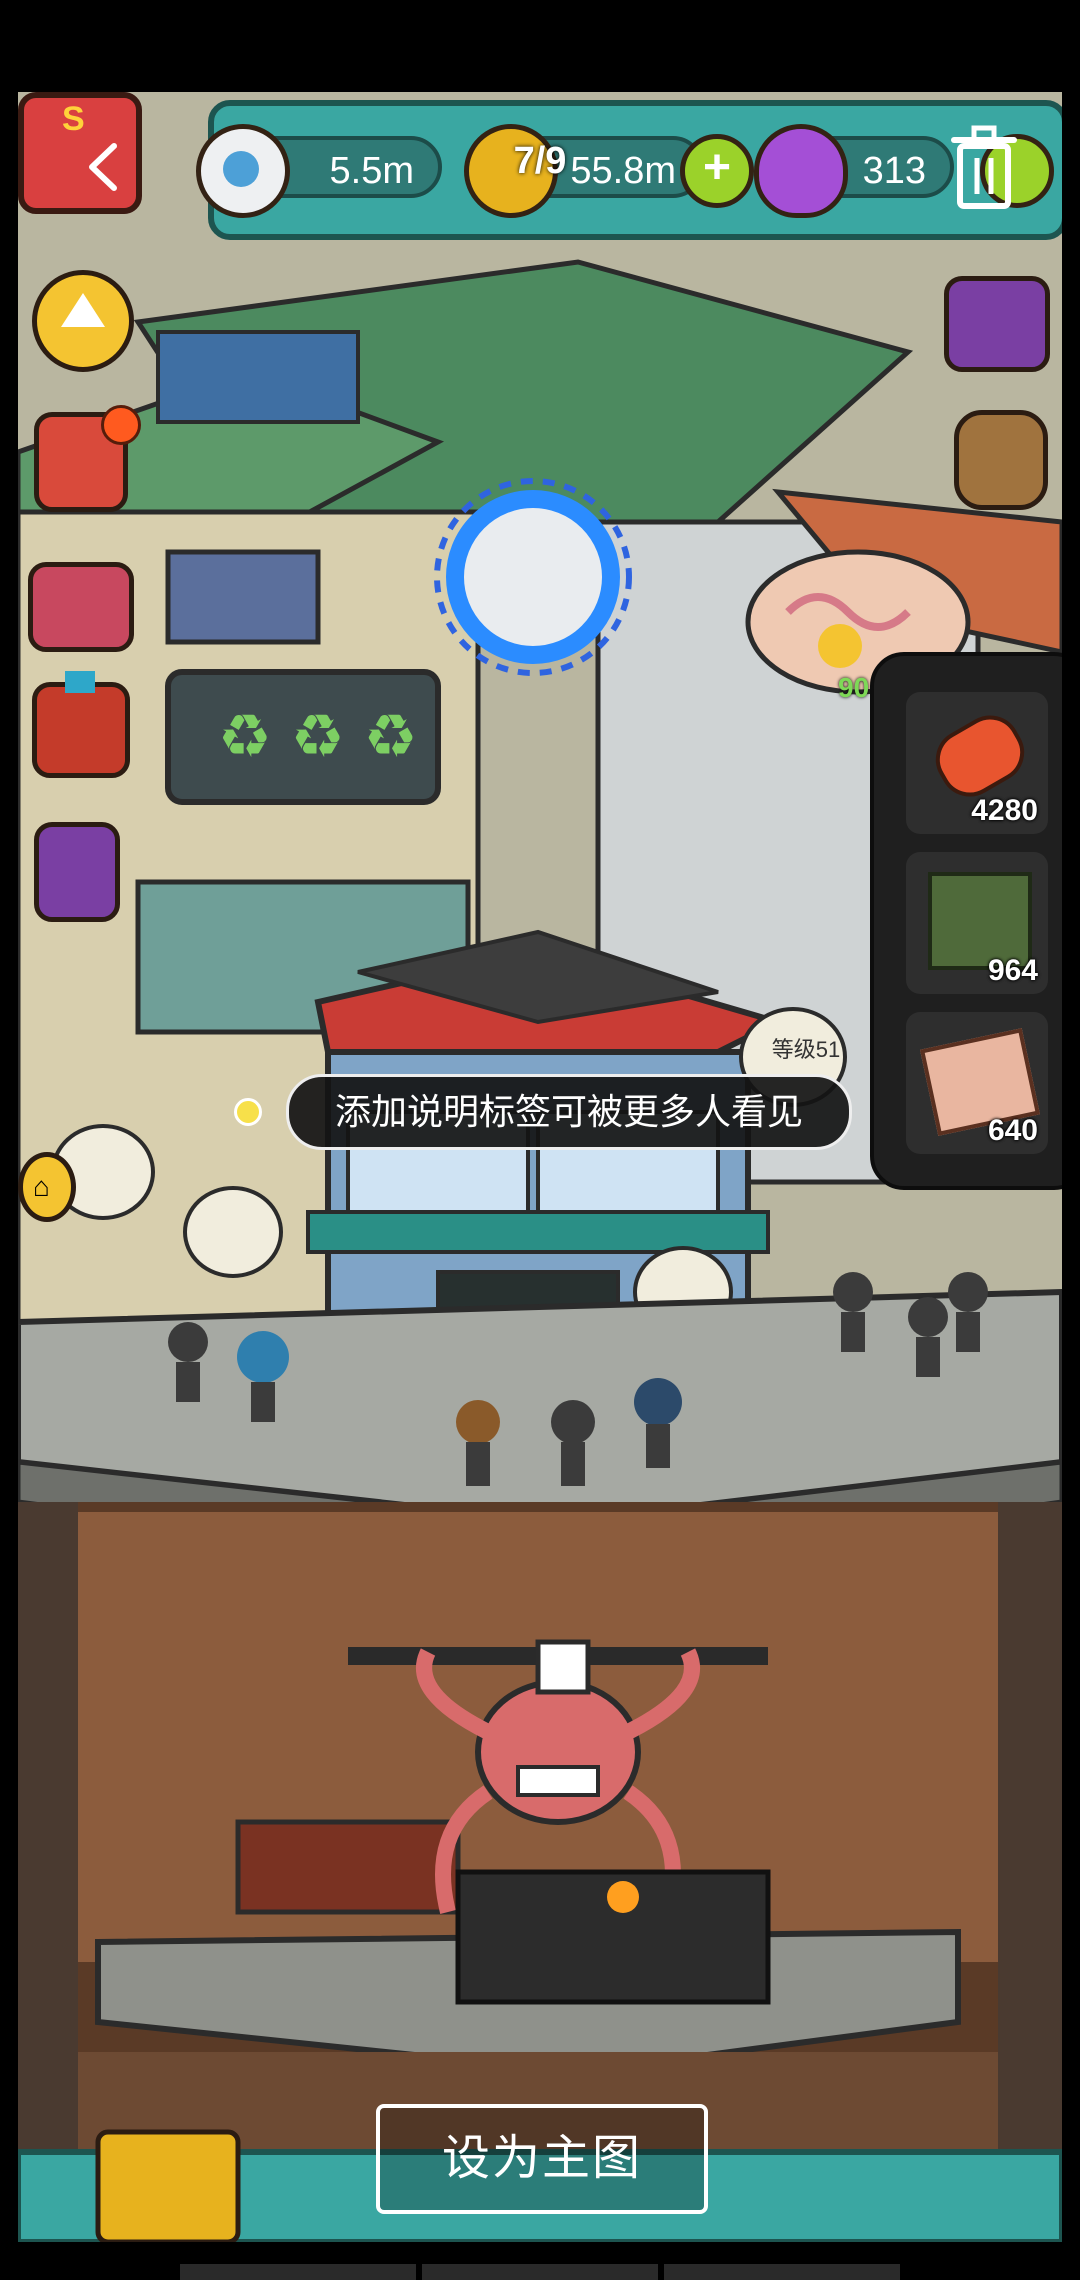 The width and height of the screenshot is (1080, 2280). I want to click on item-count: 640, so click(1012, 1130).